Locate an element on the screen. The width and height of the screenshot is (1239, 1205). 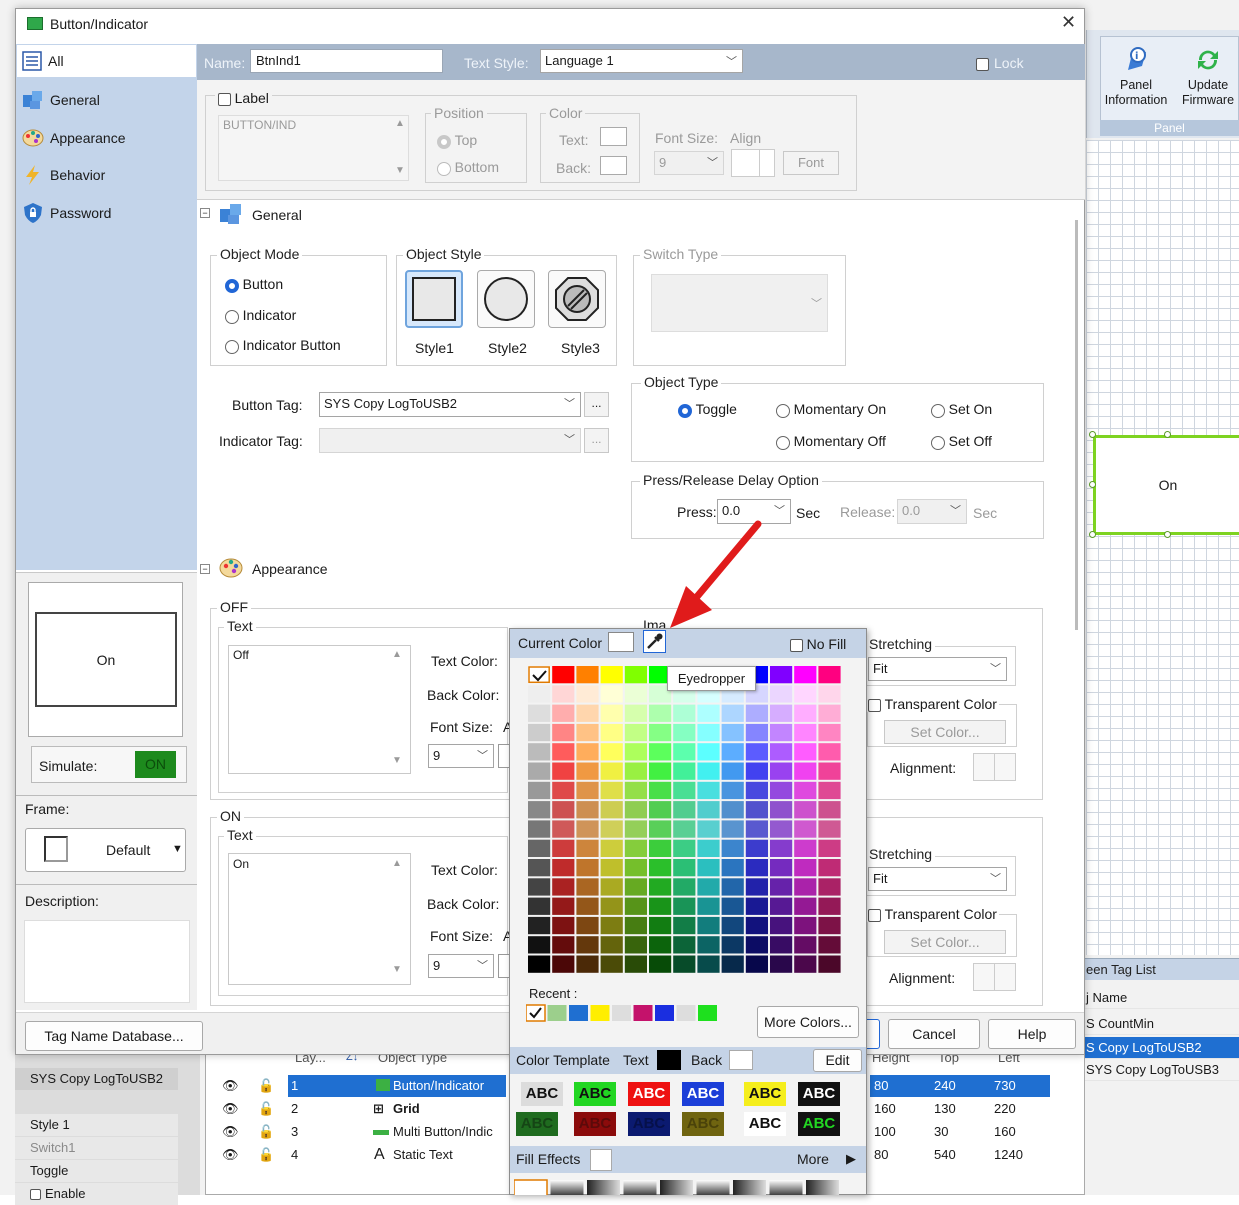
no-fill-option: No Fill is located at coordinates (818, 644).